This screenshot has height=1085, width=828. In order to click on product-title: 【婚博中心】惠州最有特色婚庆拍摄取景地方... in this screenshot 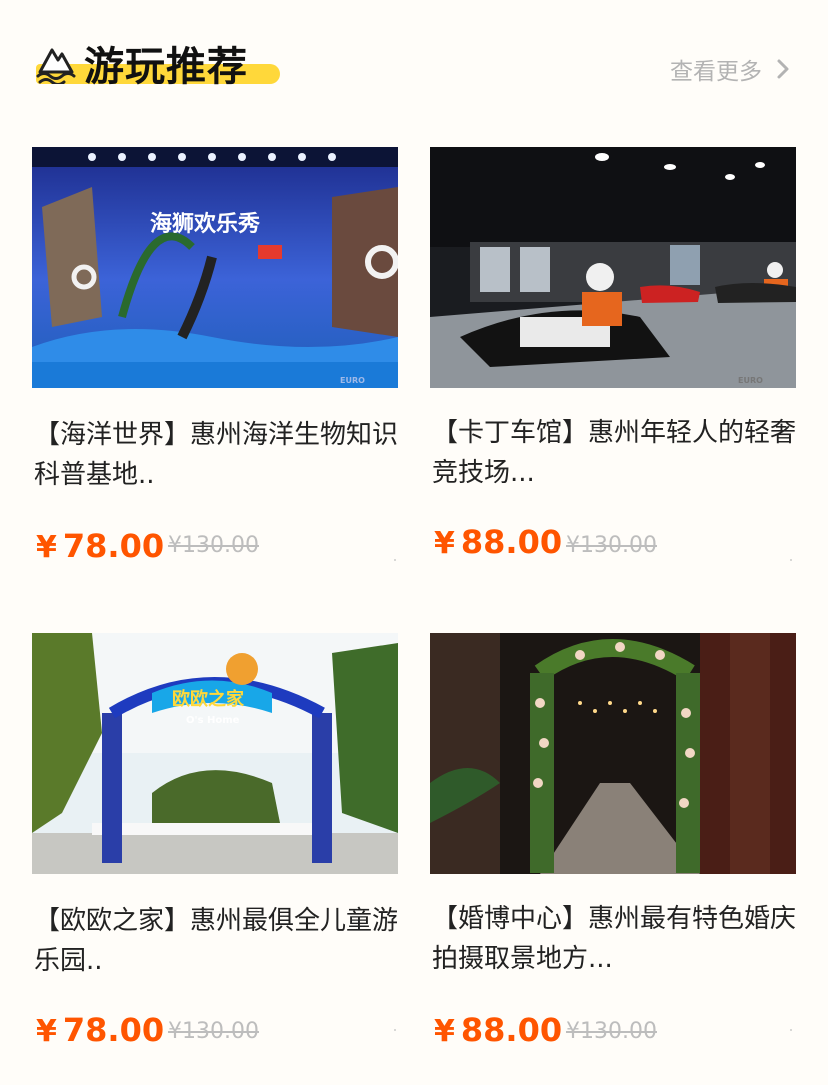, I will do `click(615, 939)`.